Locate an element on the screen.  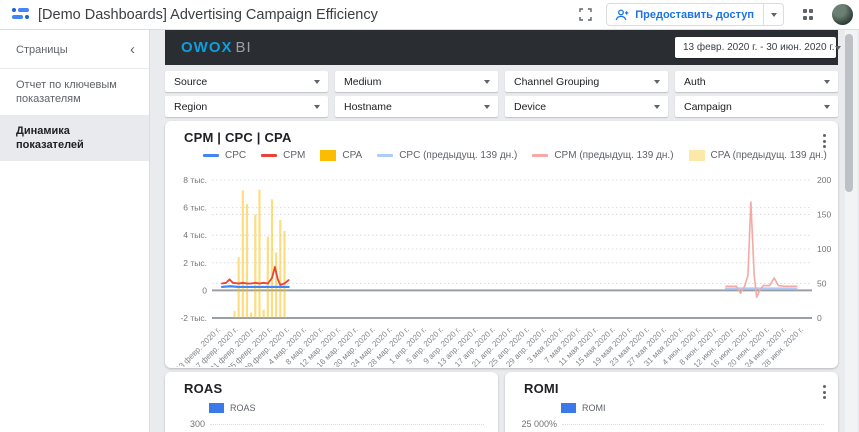
filter-label: Source is located at coordinates (191, 81).